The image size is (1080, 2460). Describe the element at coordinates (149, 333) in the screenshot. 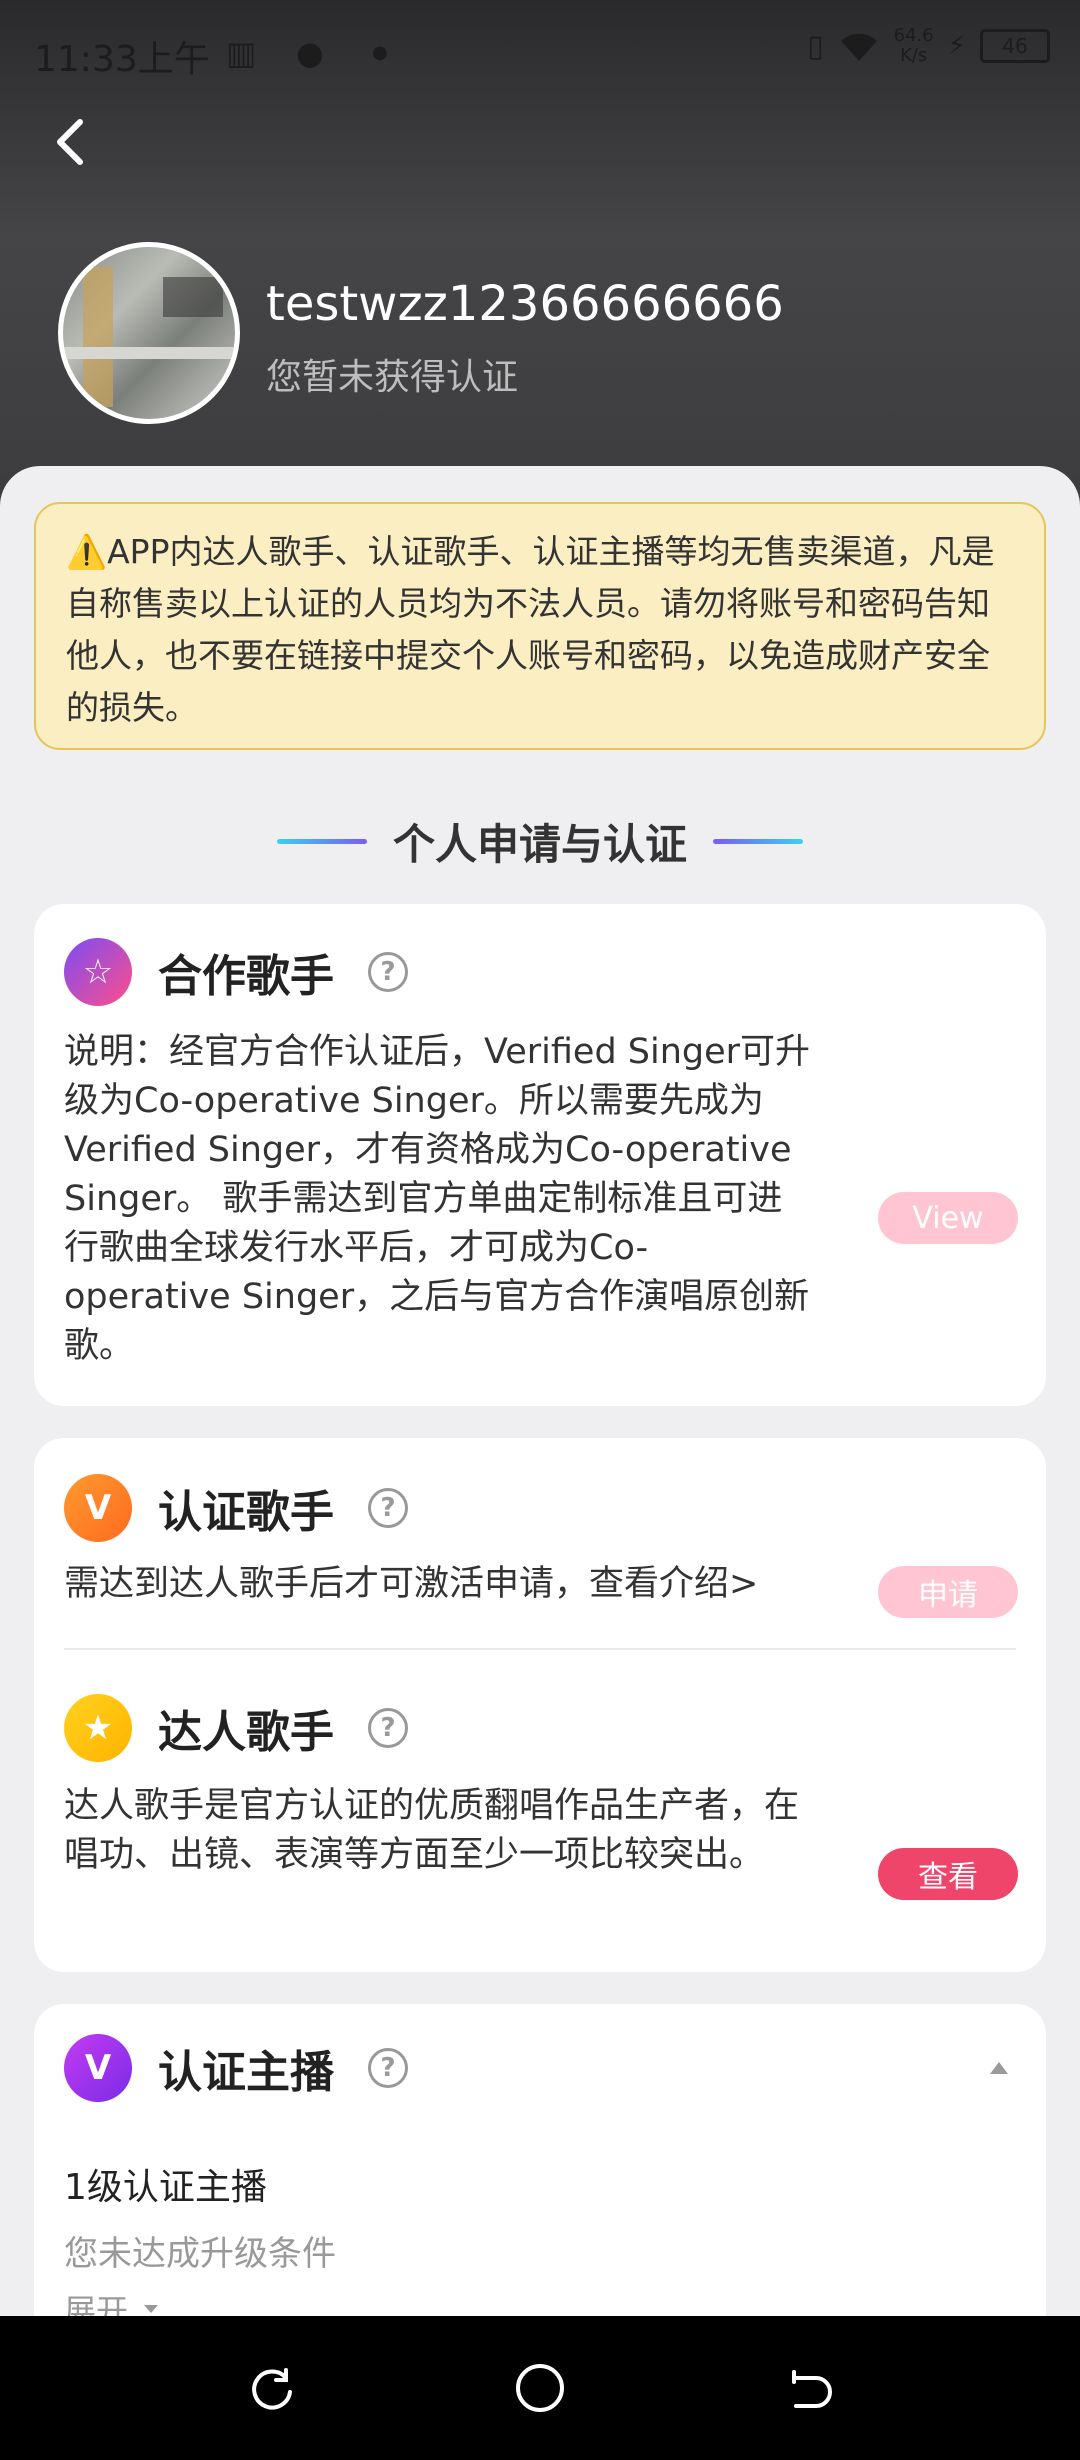

I see `avatar` at that location.